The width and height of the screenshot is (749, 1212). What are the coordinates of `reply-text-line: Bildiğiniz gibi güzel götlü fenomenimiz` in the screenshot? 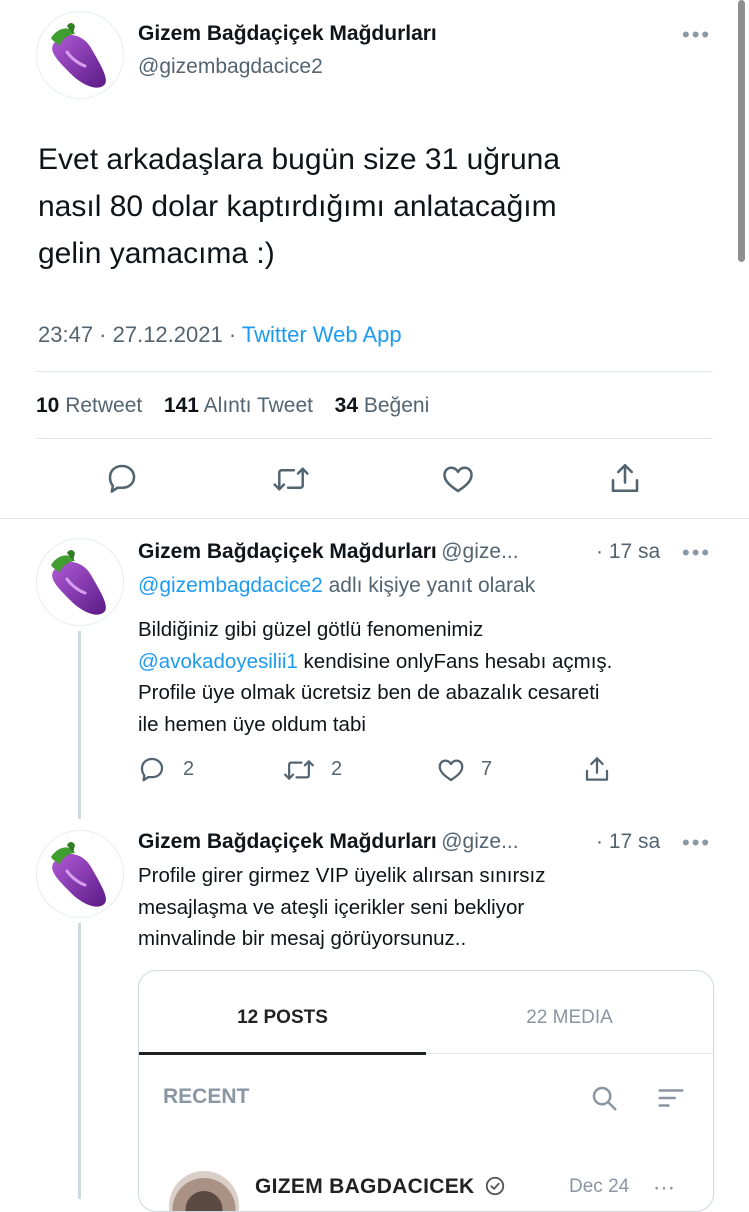 It's located at (311, 629).